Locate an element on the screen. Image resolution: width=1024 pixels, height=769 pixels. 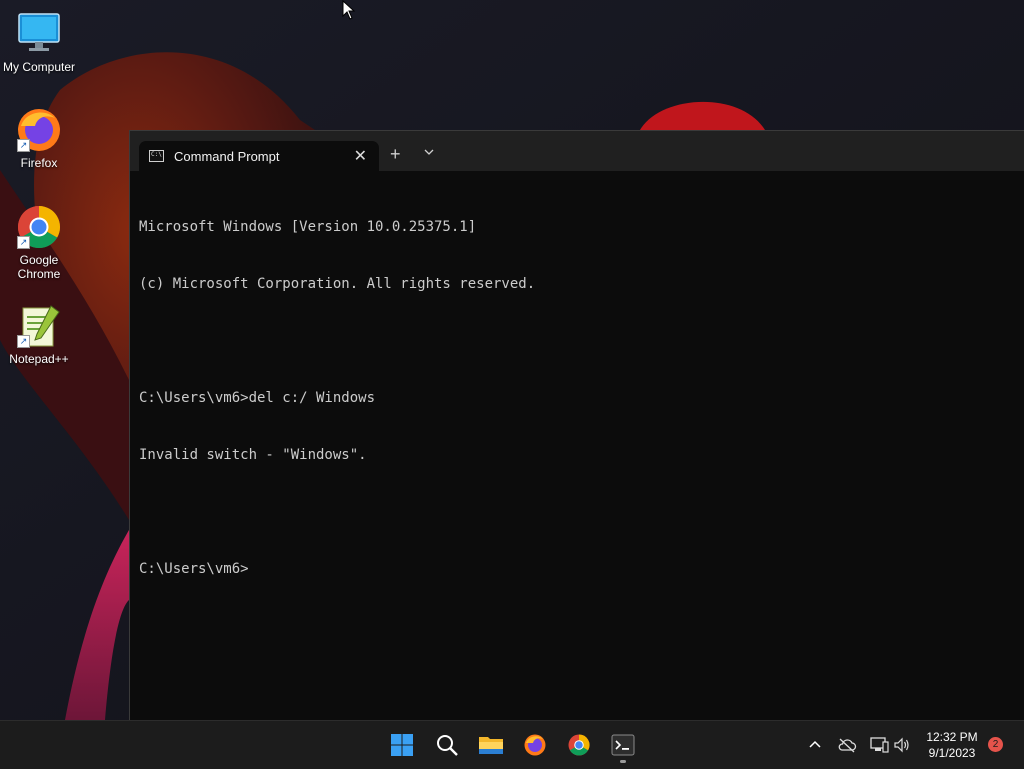
console-line: Invalid switch - "Windows". is located at coordinates (253, 455).